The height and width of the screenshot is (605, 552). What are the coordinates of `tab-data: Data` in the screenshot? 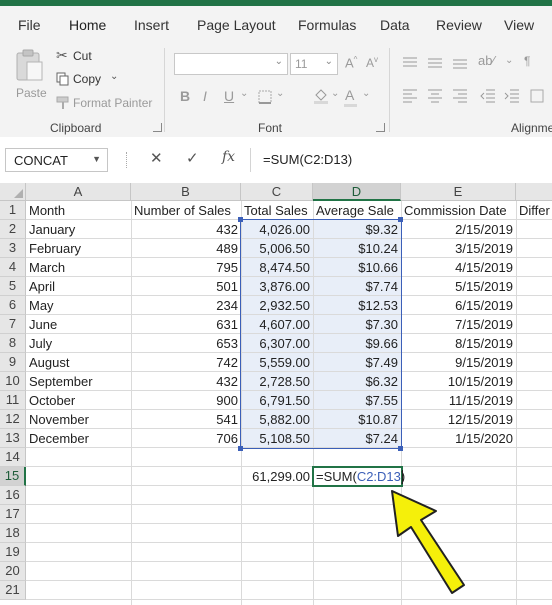 It's located at (395, 25).